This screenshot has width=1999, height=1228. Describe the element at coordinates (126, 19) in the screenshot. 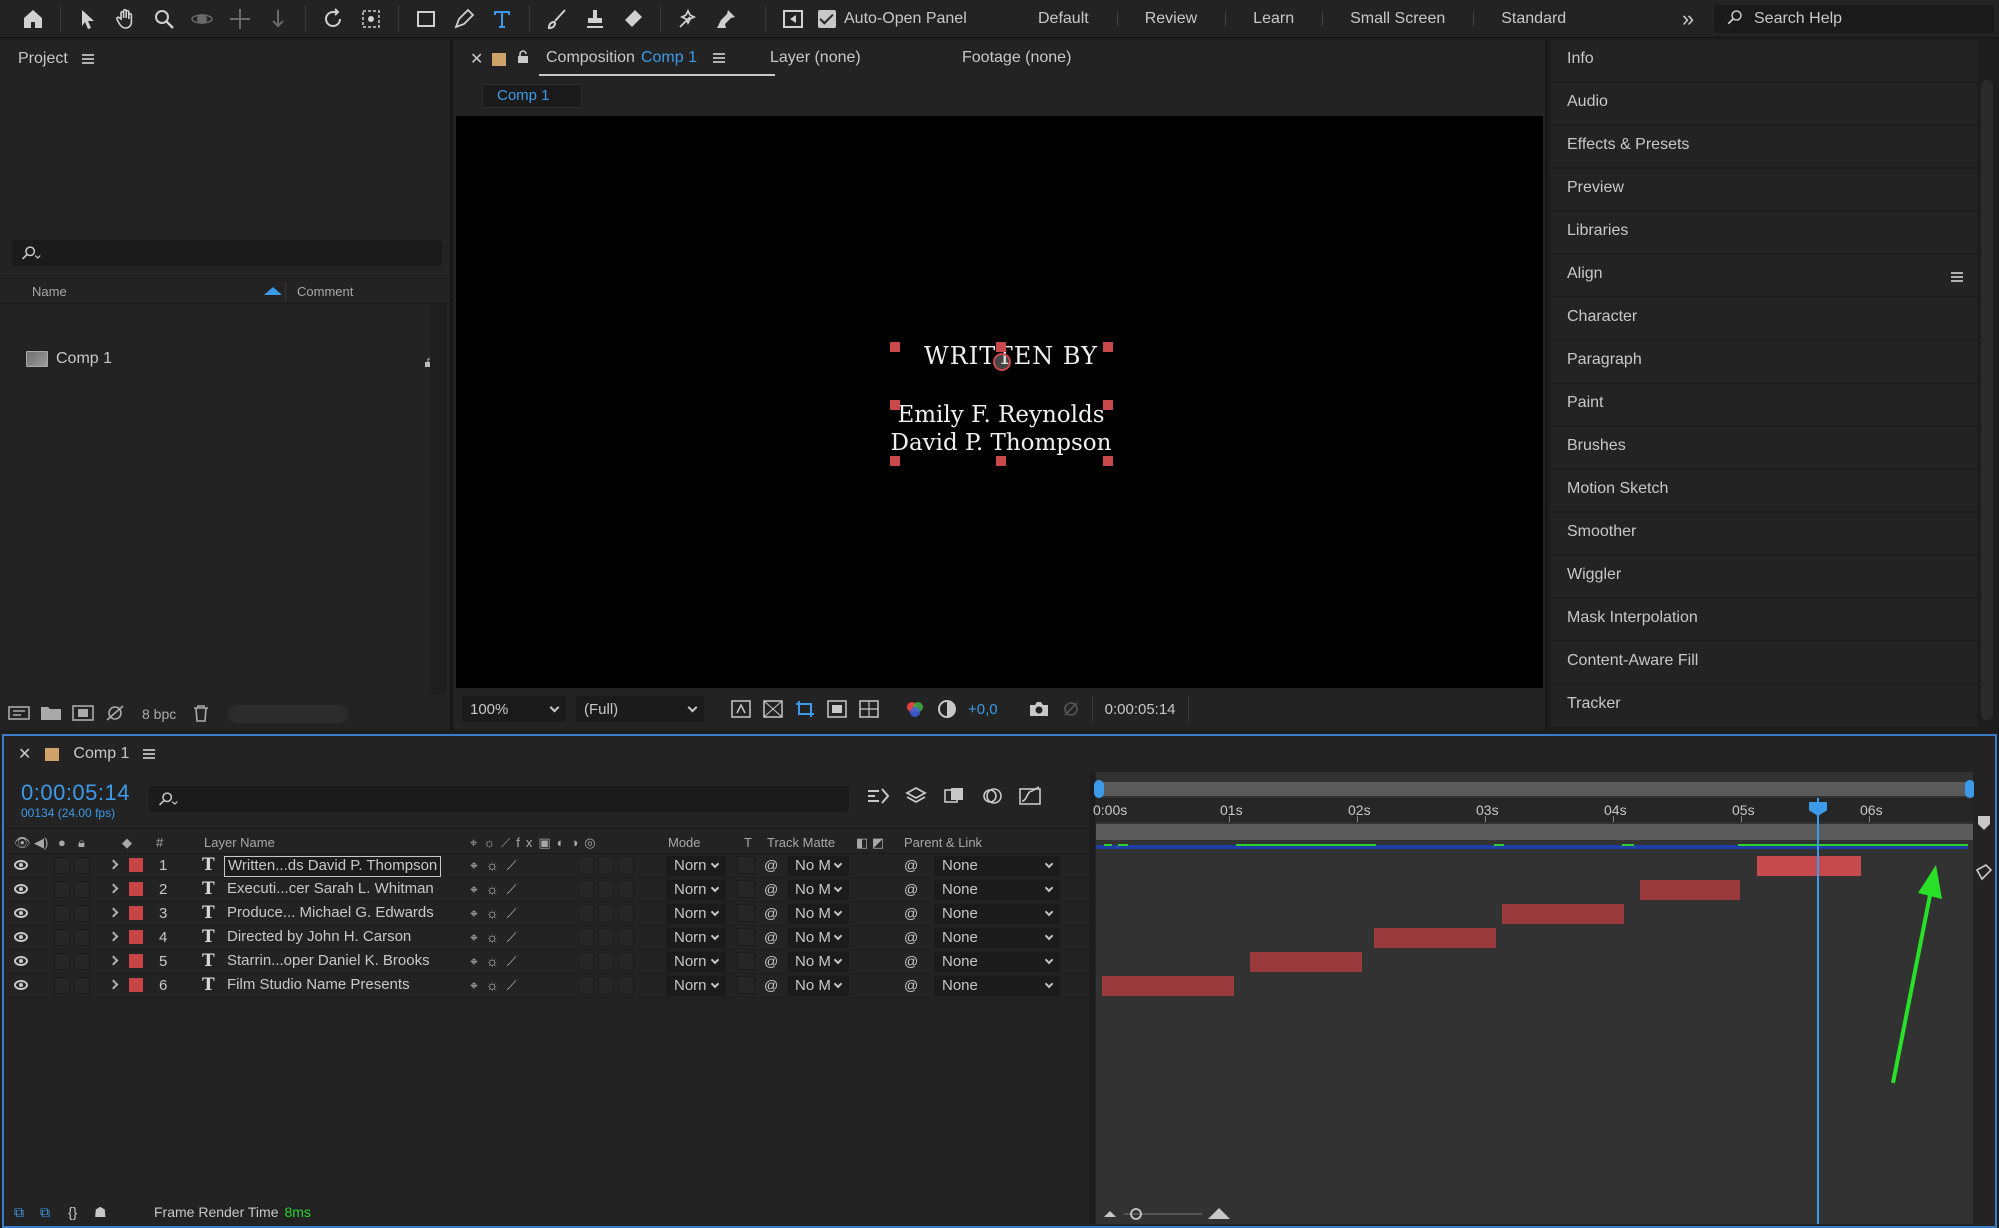

I see `hand-tool-icon` at that location.